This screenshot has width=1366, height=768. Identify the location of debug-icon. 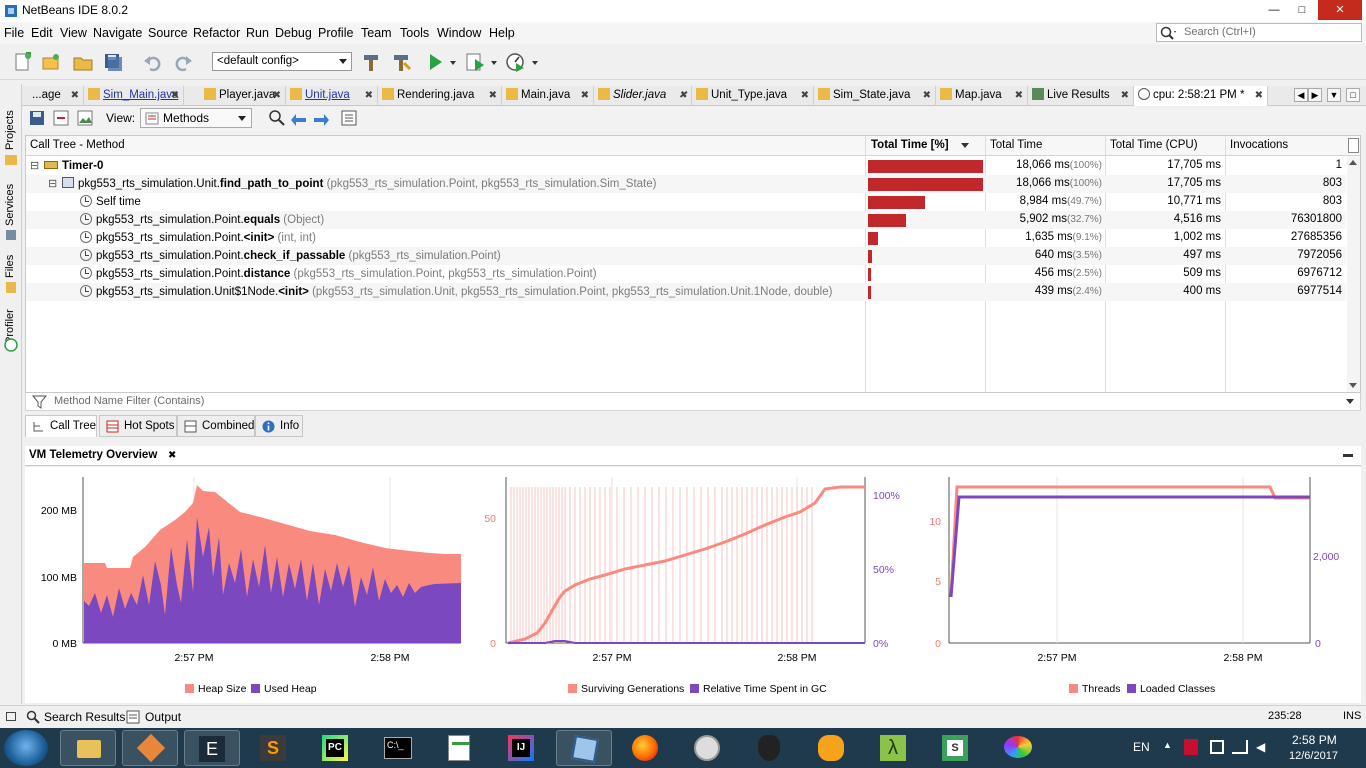
(475, 62).